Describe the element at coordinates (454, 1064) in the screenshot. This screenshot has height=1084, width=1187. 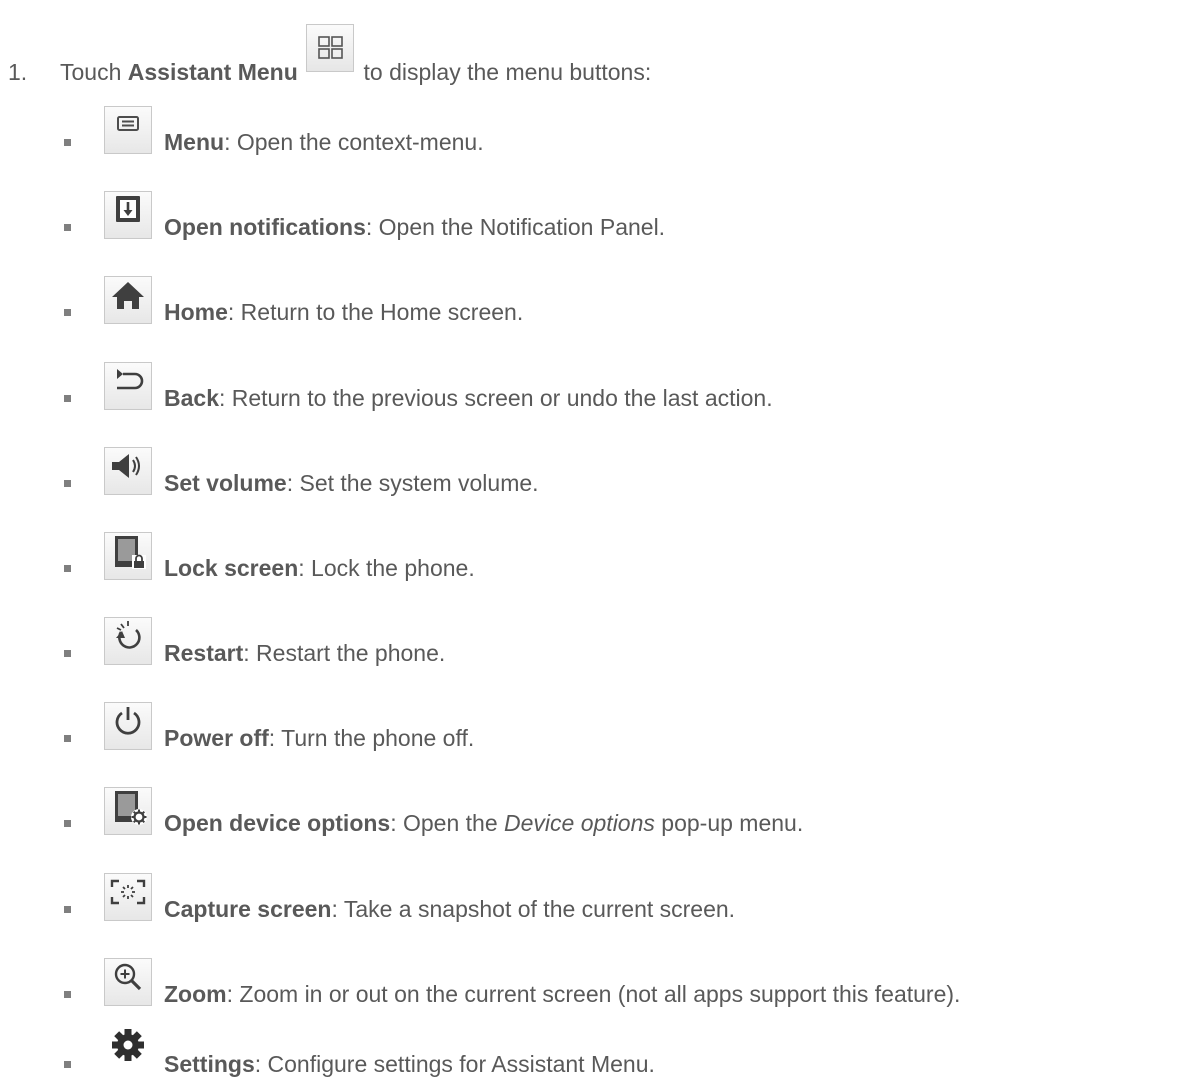
I see `item-description: : Configure settings for Assistant Menu.` at that location.